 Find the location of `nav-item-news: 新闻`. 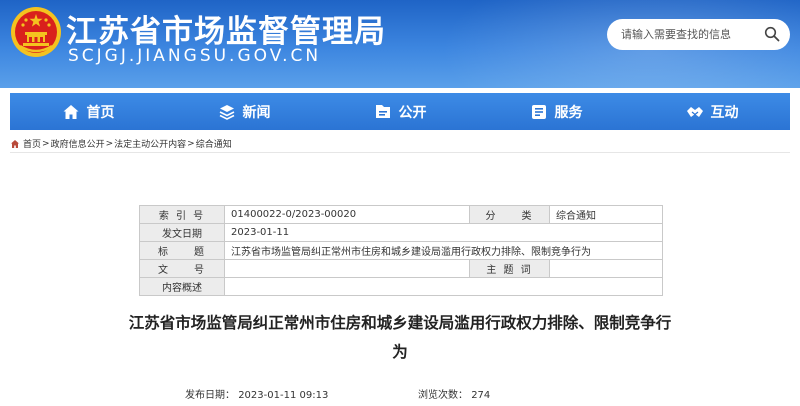

nav-item-news: 新闻 is located at coordinates (244, 112).